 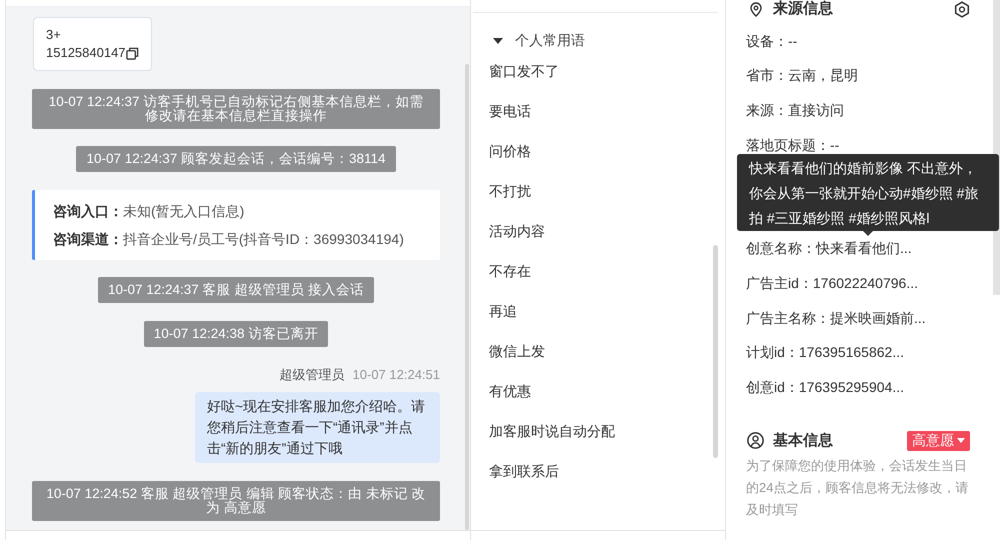 I want to click on system-message: 10-07 12:24:38 访客已离开, so click(x=236, y=333).